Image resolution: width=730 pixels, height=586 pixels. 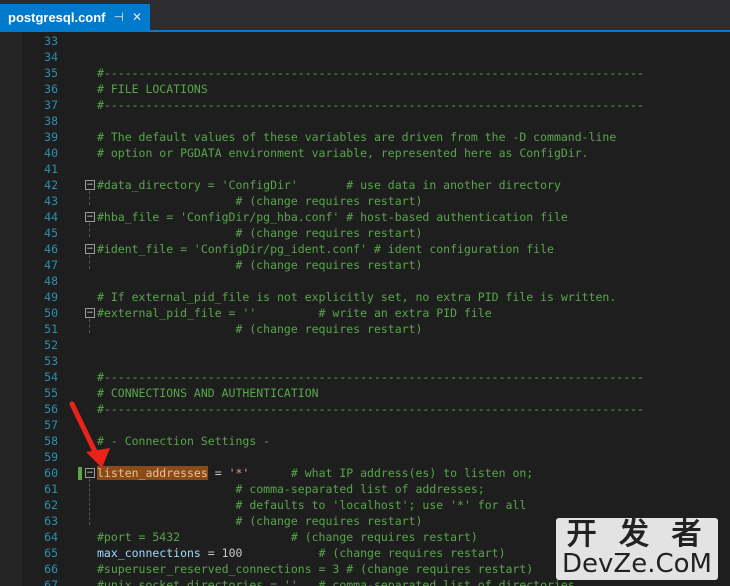 What do you see at coordinates (376, 265) in the screenshot?
I see `code-line: 47 # (change requires restart)` at bounding box center [376, 265].